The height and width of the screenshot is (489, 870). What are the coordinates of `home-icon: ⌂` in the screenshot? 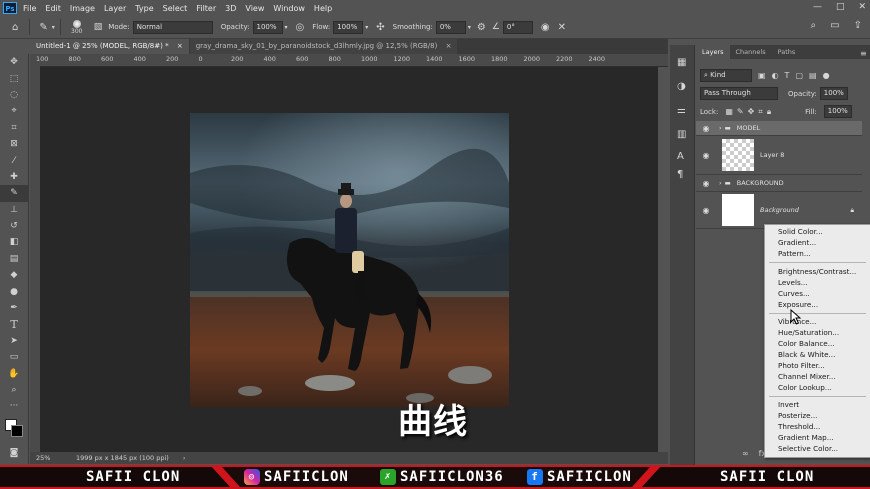 It's located at (15, 27).